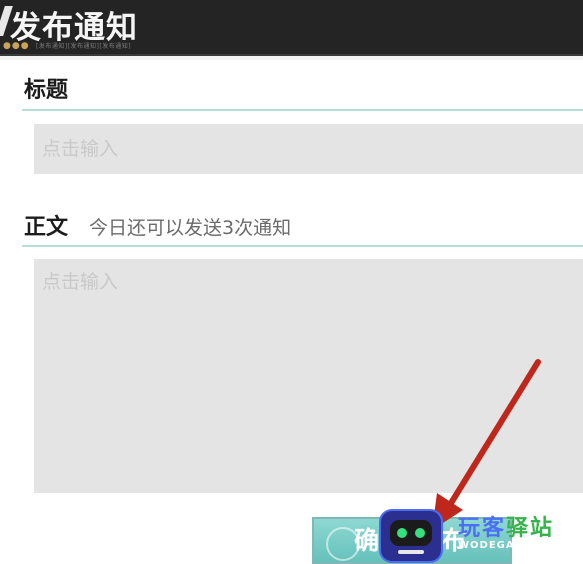 This screenshot has height=564, width=583. I want to click on watermark-brand-part1: 玩客, so click(482, 528).